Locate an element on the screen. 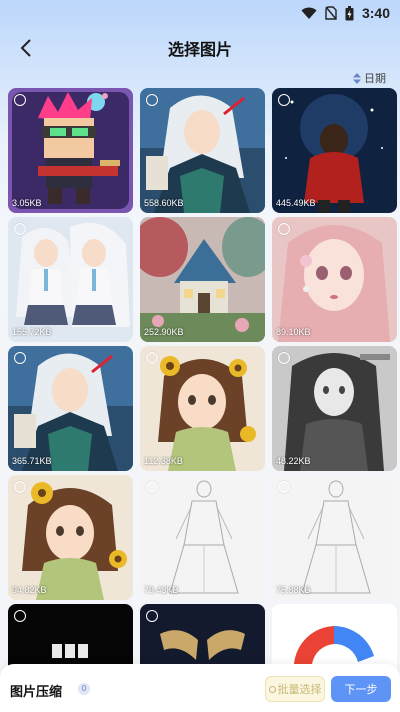 Image resolution: width=400 pixels, height=712 pixels. title-bar: 选择图片 is located at coordinates (200, 48).